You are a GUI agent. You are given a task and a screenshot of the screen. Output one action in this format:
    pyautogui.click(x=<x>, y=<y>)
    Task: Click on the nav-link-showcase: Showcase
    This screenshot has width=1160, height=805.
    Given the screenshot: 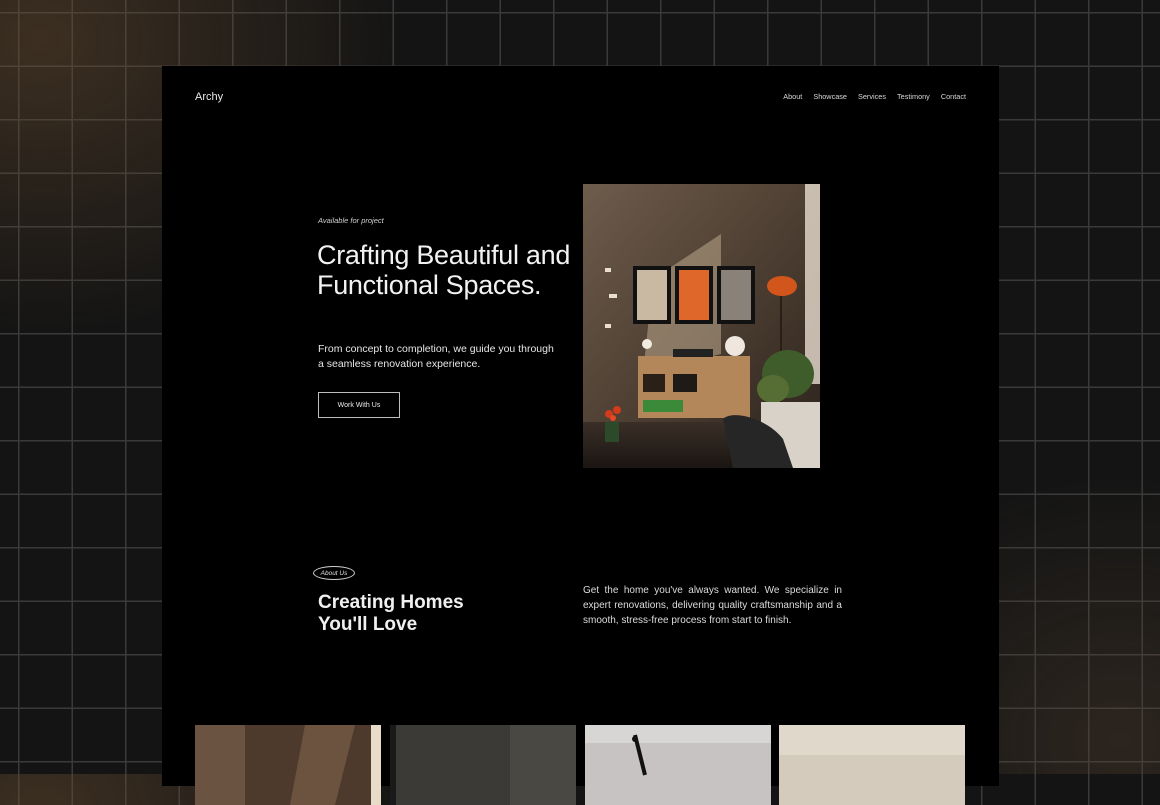 What is the action you would take?
    pyautogui.click(x=830, y=96)
    